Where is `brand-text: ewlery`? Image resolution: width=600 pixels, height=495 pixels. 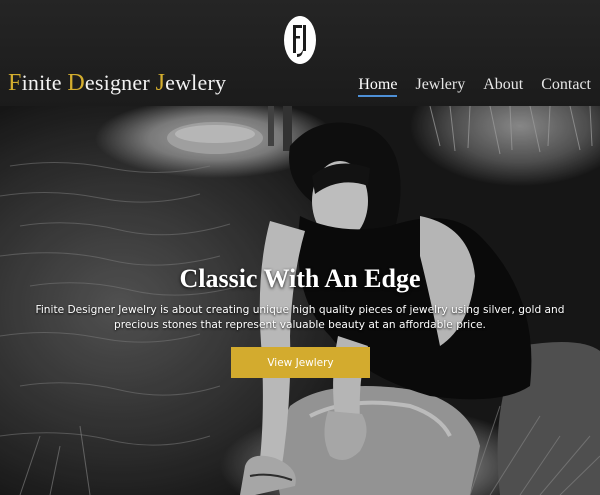
brand-text: ewlery is located at coordinates (196, 82).